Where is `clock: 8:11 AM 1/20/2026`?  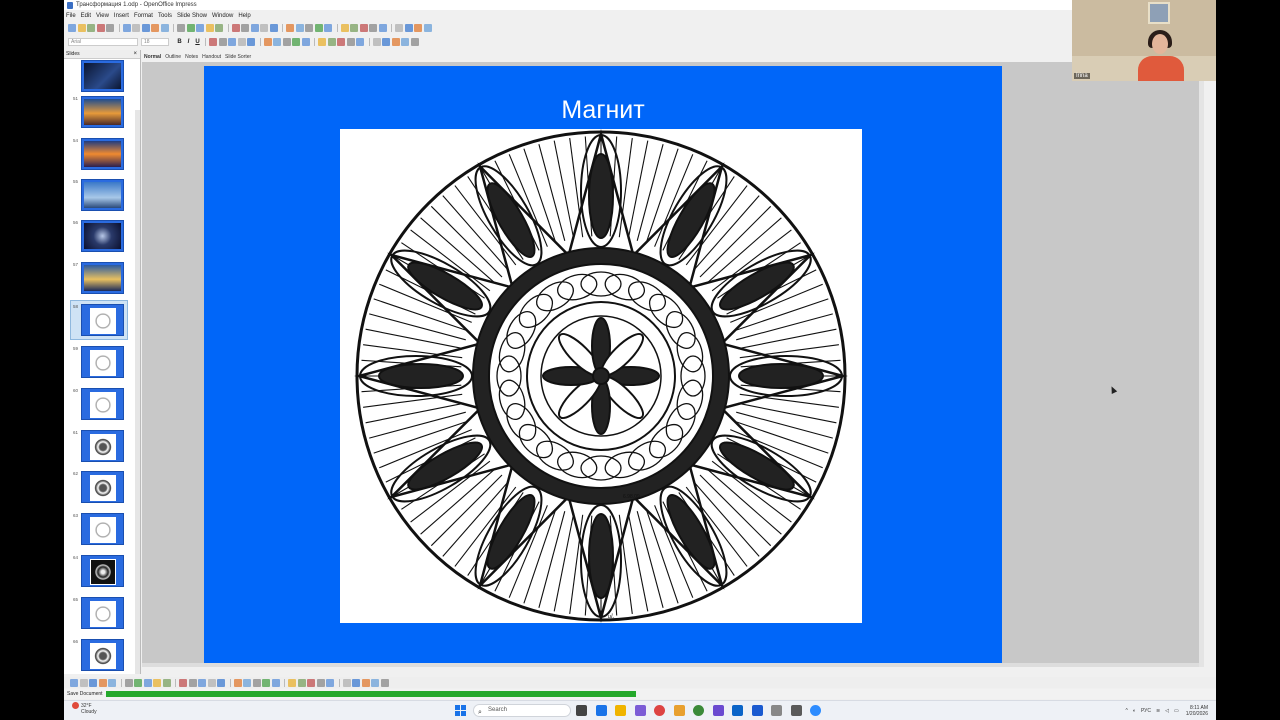
clock: 8:11 AM 1/20/2026 is located at coordinates (1197, 711).